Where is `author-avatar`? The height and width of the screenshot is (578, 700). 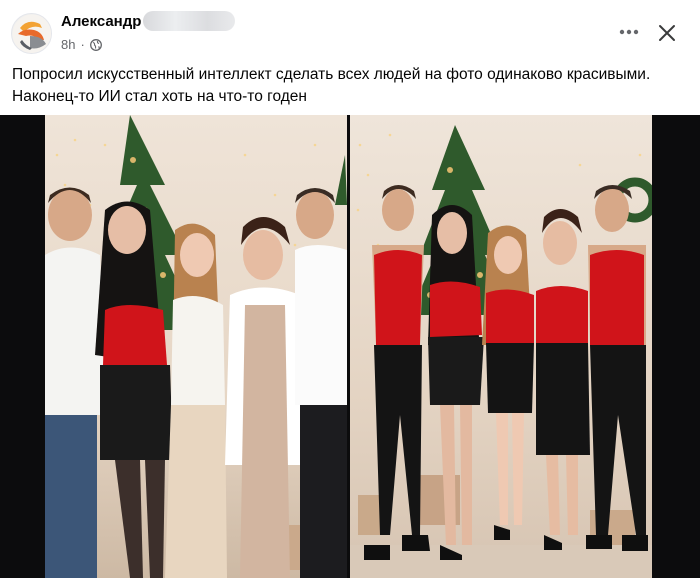
author-avatar is located at coordinates (31, 33).